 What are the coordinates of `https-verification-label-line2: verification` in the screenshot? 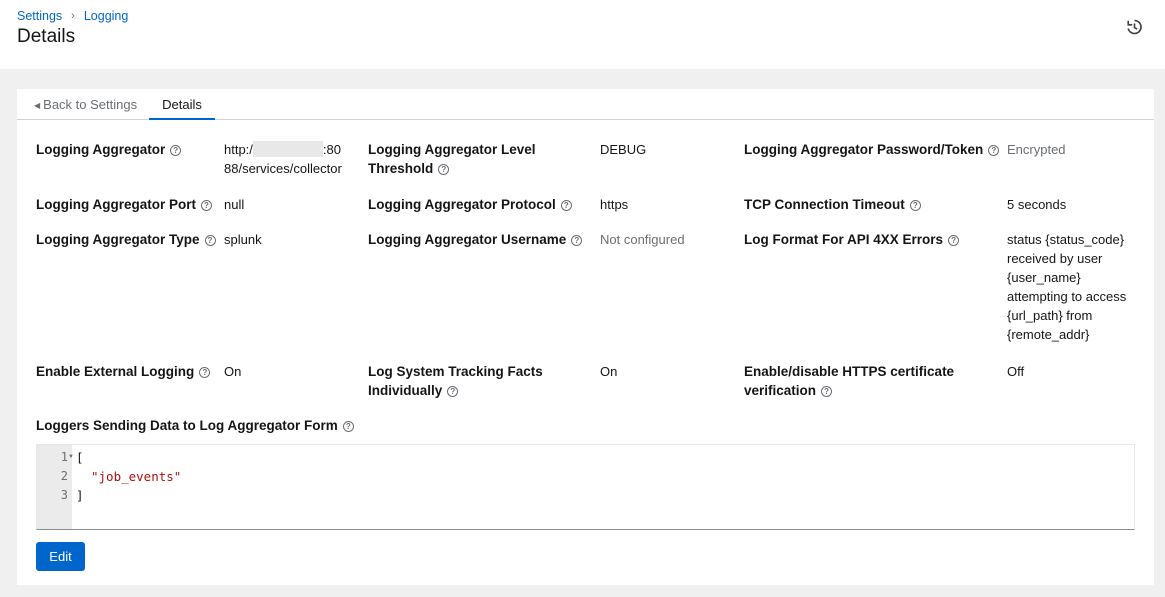 It's located at (780, 390).